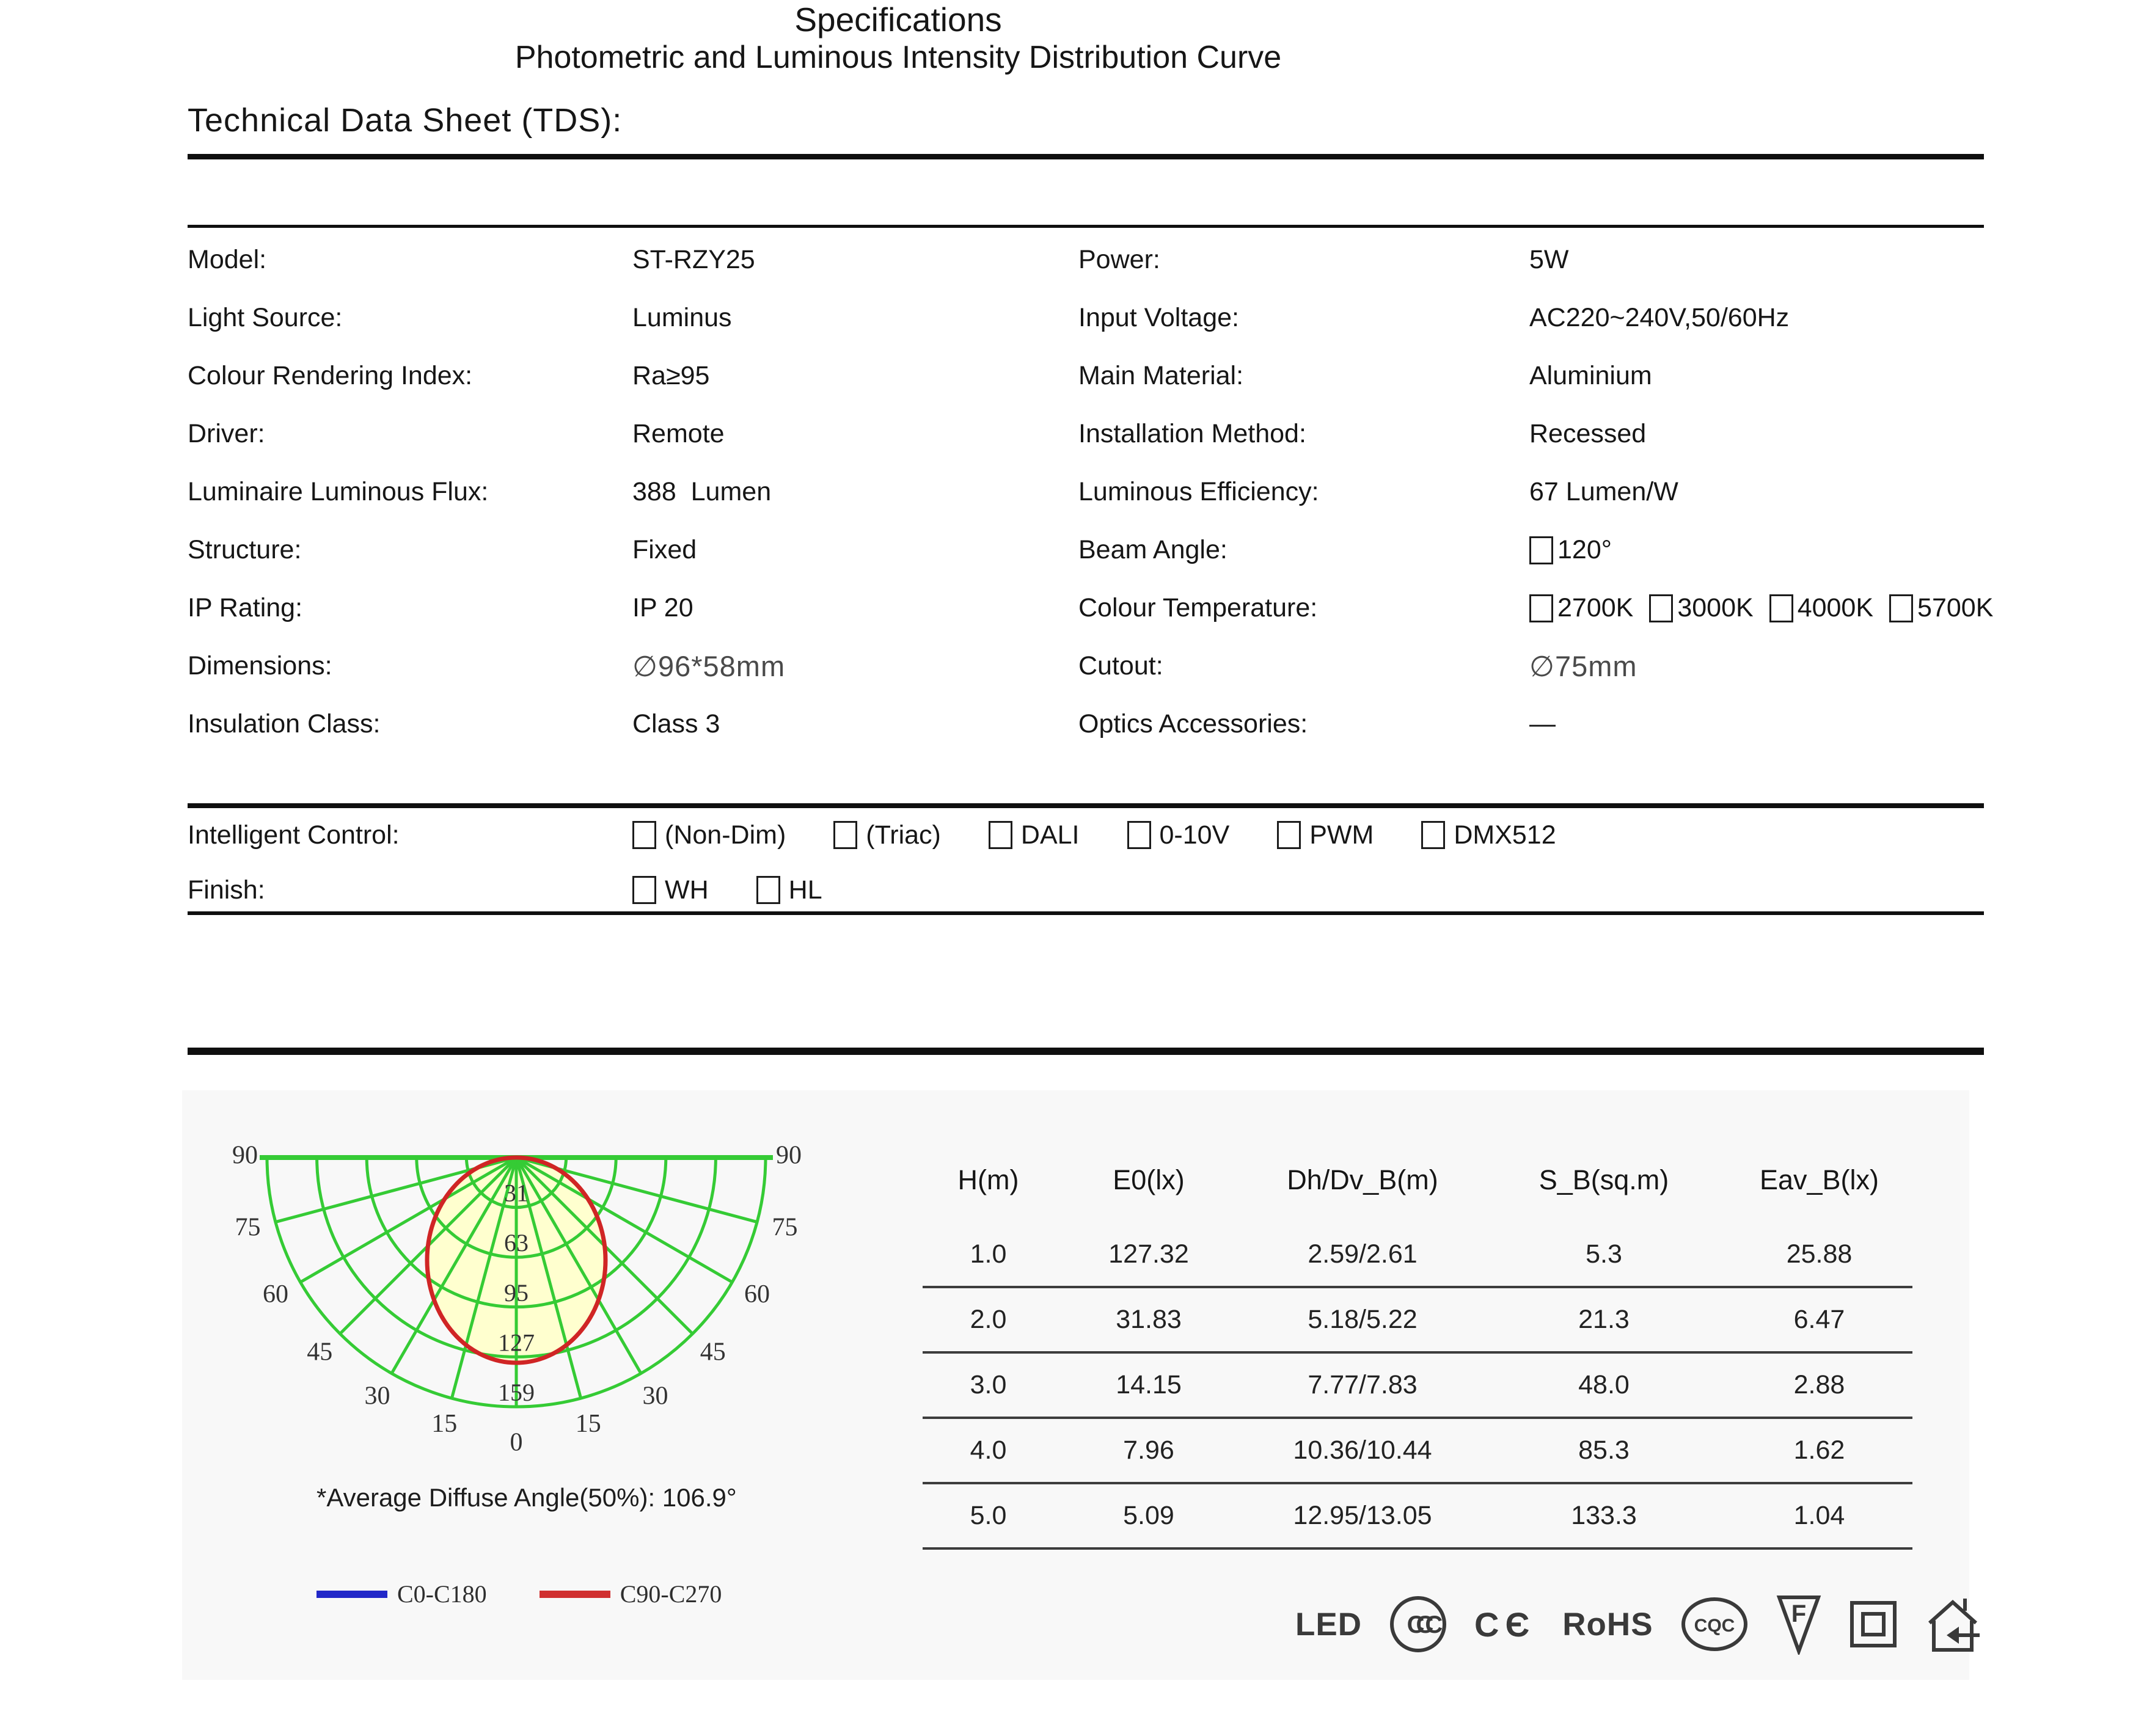 The height and width of the screenshot is (1736, 2144). Describe the element at coordinates (655, 1396) in the screenshot. I see `angle-tick-label: 30` at that location.